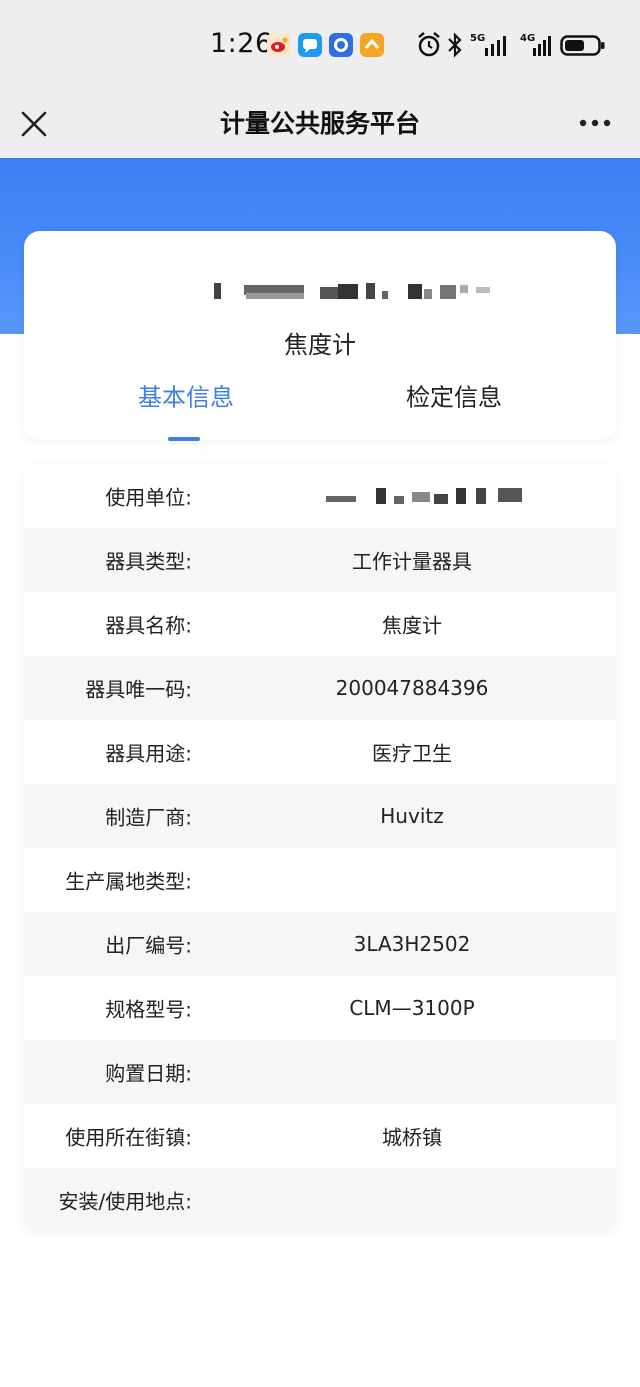  I want to click on info-label: 器具名称:, so click(148, 625).